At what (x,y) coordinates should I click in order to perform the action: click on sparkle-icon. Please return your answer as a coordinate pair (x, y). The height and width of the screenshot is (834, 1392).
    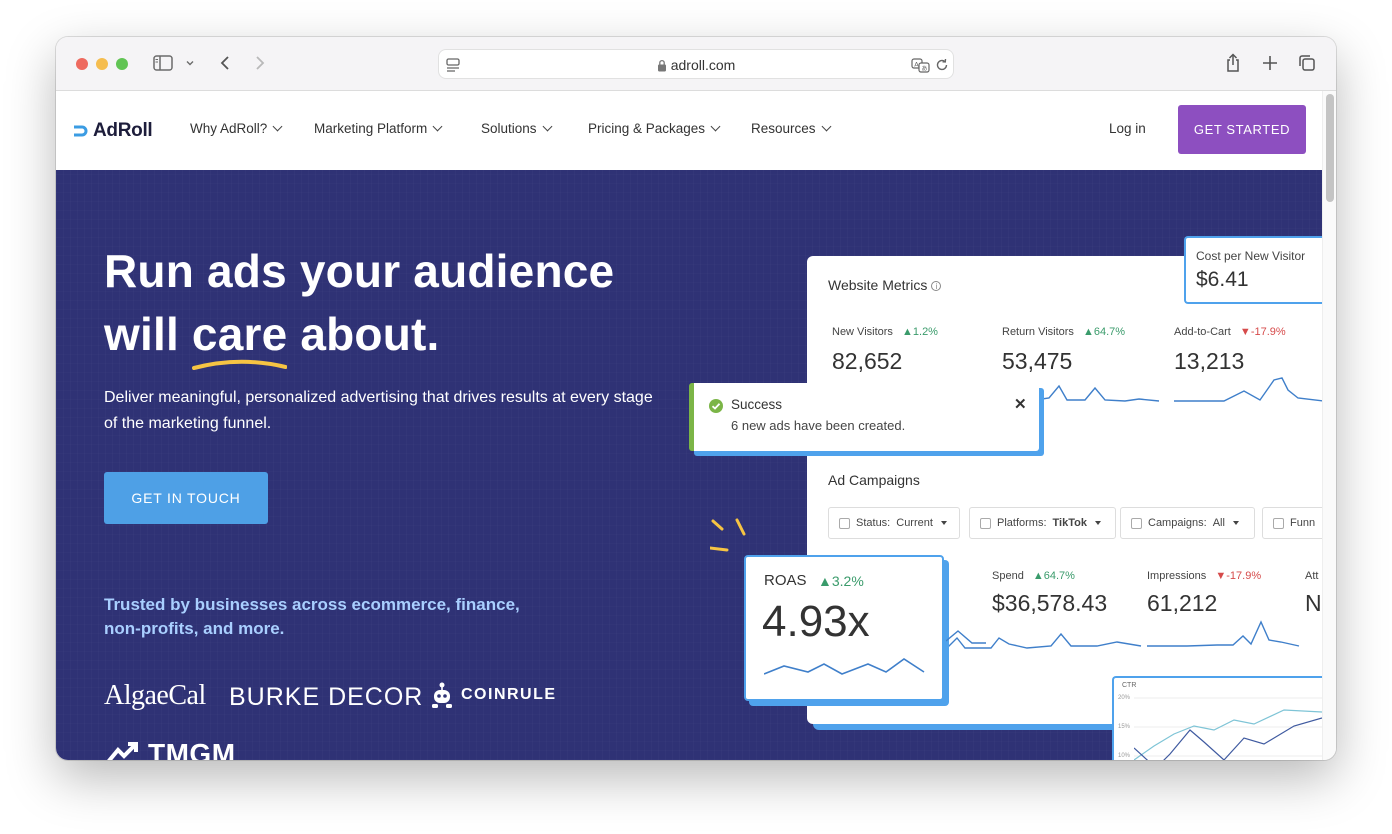
    Looking at the image, I should click on (728, 535).